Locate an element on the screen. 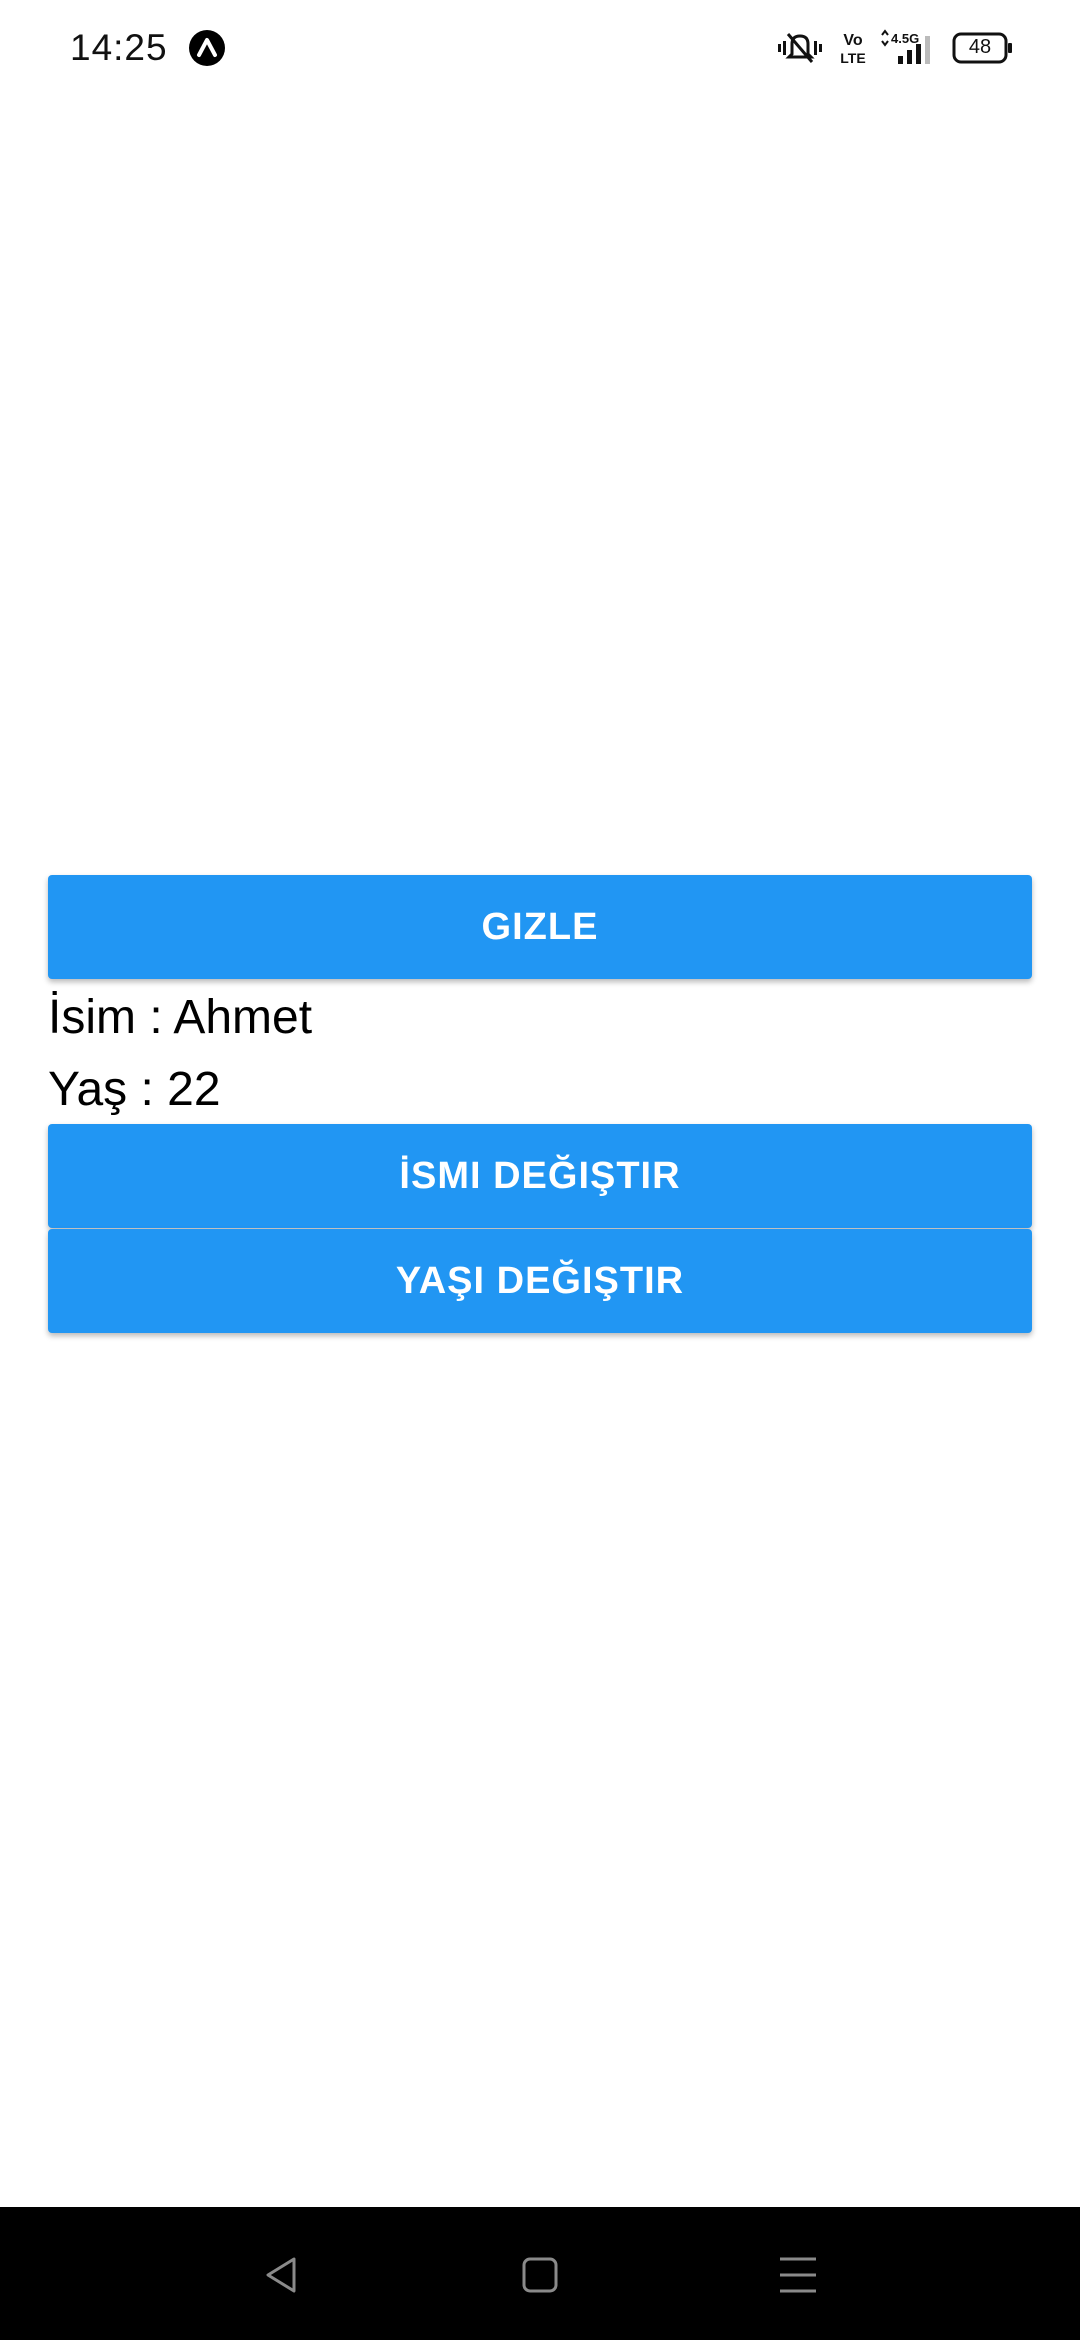 This screenshot has width=1080, height=2340. expo-icon is located at coordinates (207, 48).